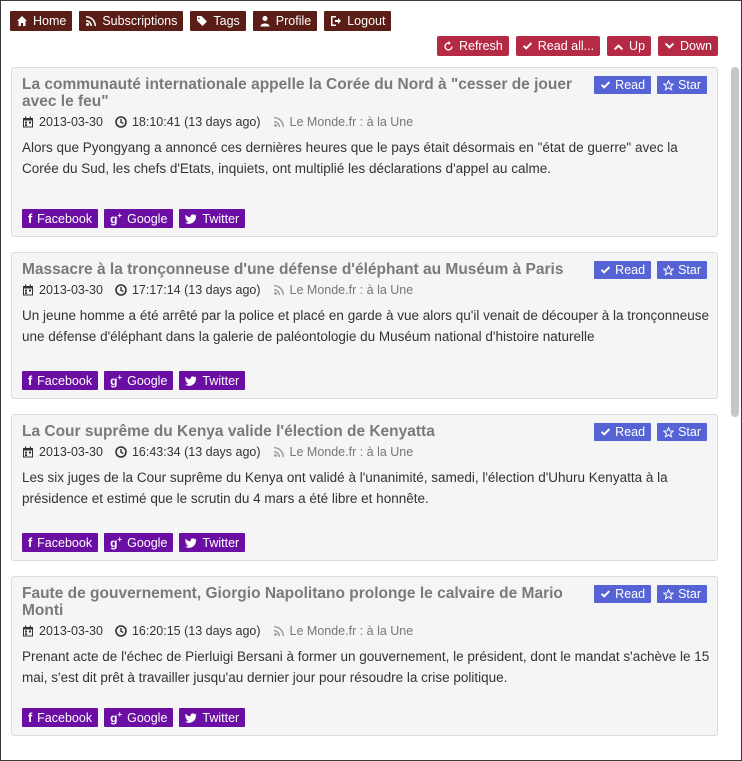 The width and height of the screenshot is (742, 761). What do you see at coordinates (50, 21) in the screenshot?
I see `home-label: Home` at bounding box center [50, 21].